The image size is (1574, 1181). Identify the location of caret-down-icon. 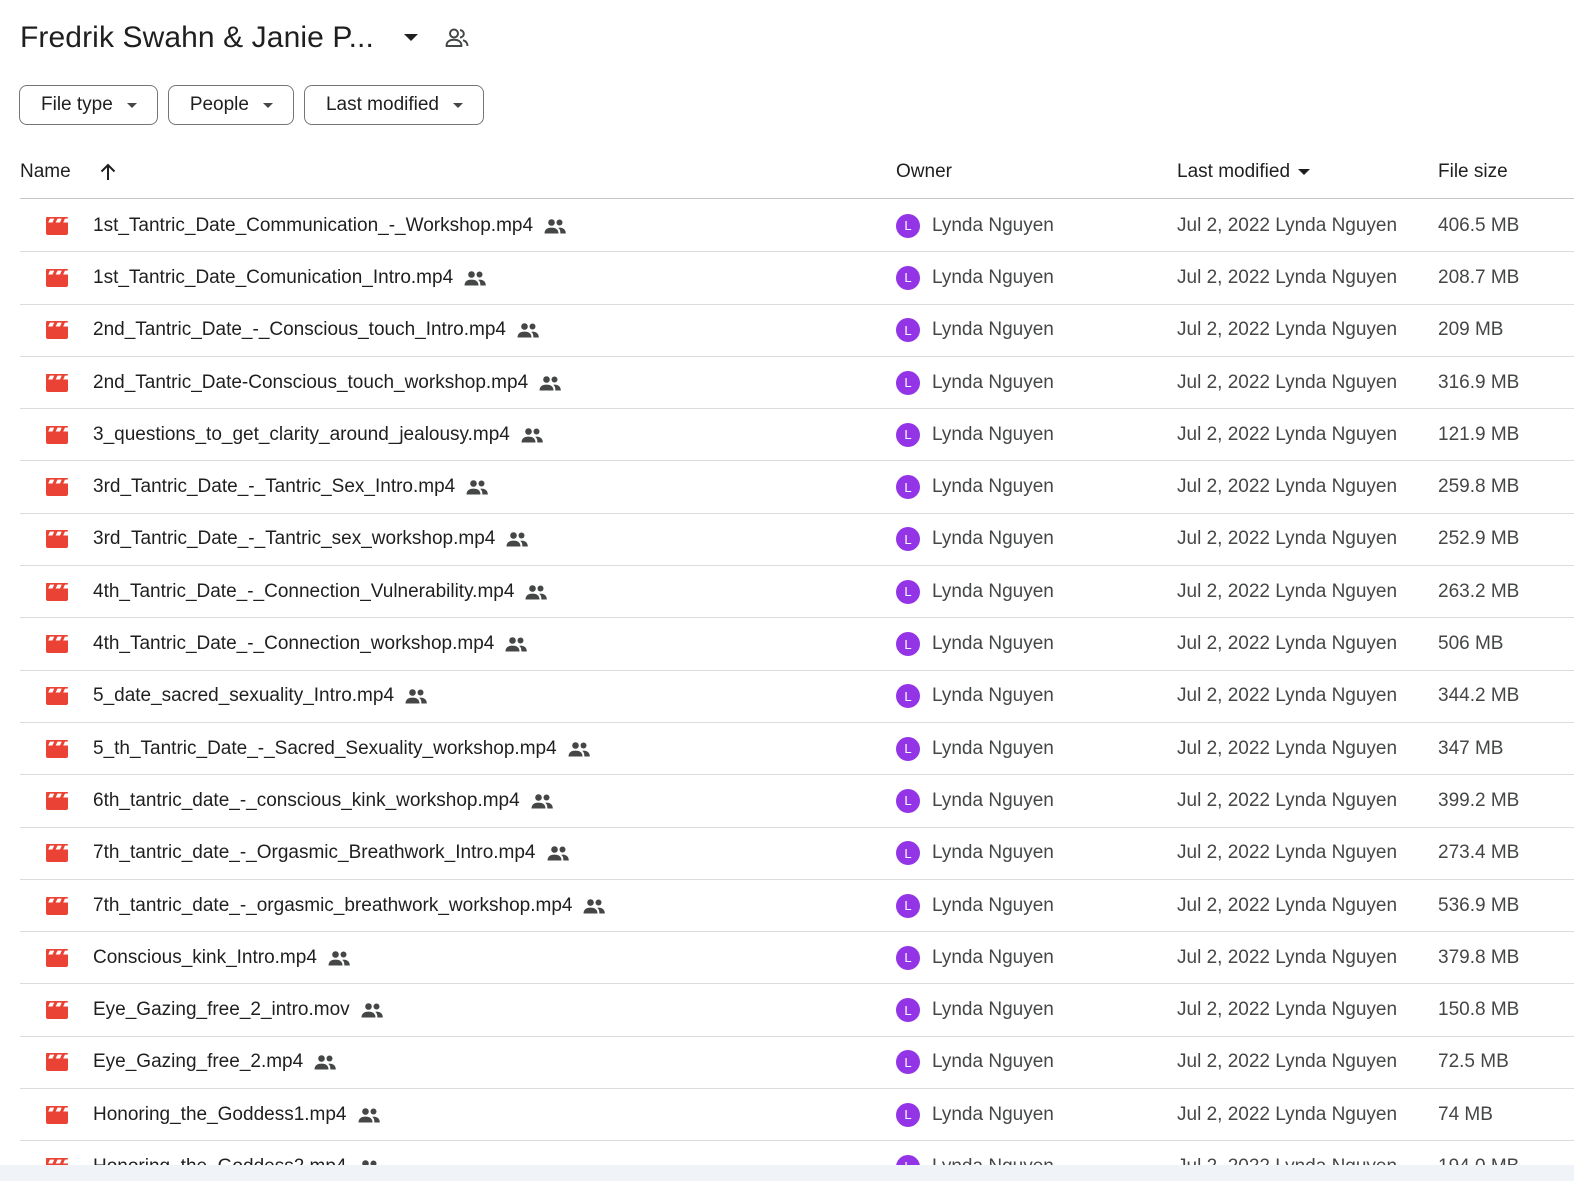
(411, 38).